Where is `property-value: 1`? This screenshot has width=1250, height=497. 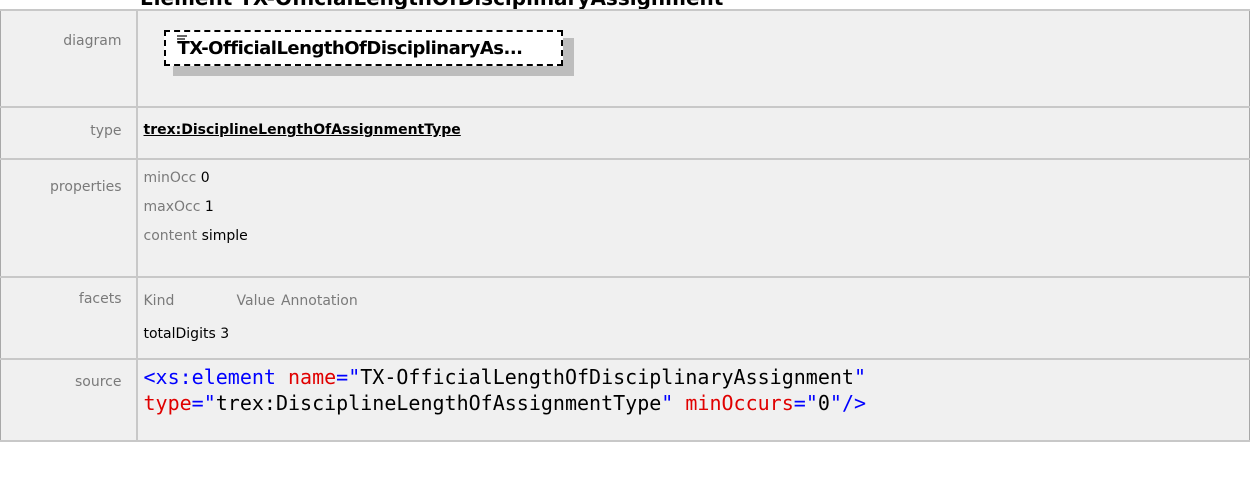 property-value: 1 is located at coordinates (209, 207).